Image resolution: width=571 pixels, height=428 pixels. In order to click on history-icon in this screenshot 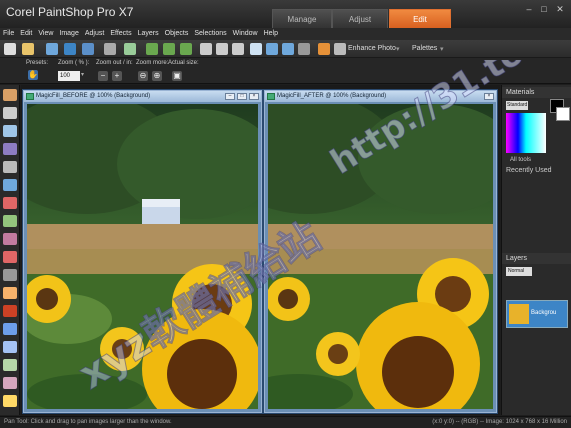, I will do `click(186, 49)`.